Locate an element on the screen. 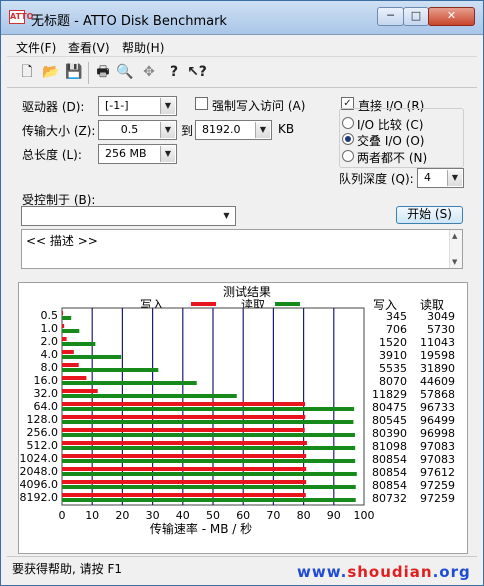  toolbar-separator is located at coordinates (88, 73).